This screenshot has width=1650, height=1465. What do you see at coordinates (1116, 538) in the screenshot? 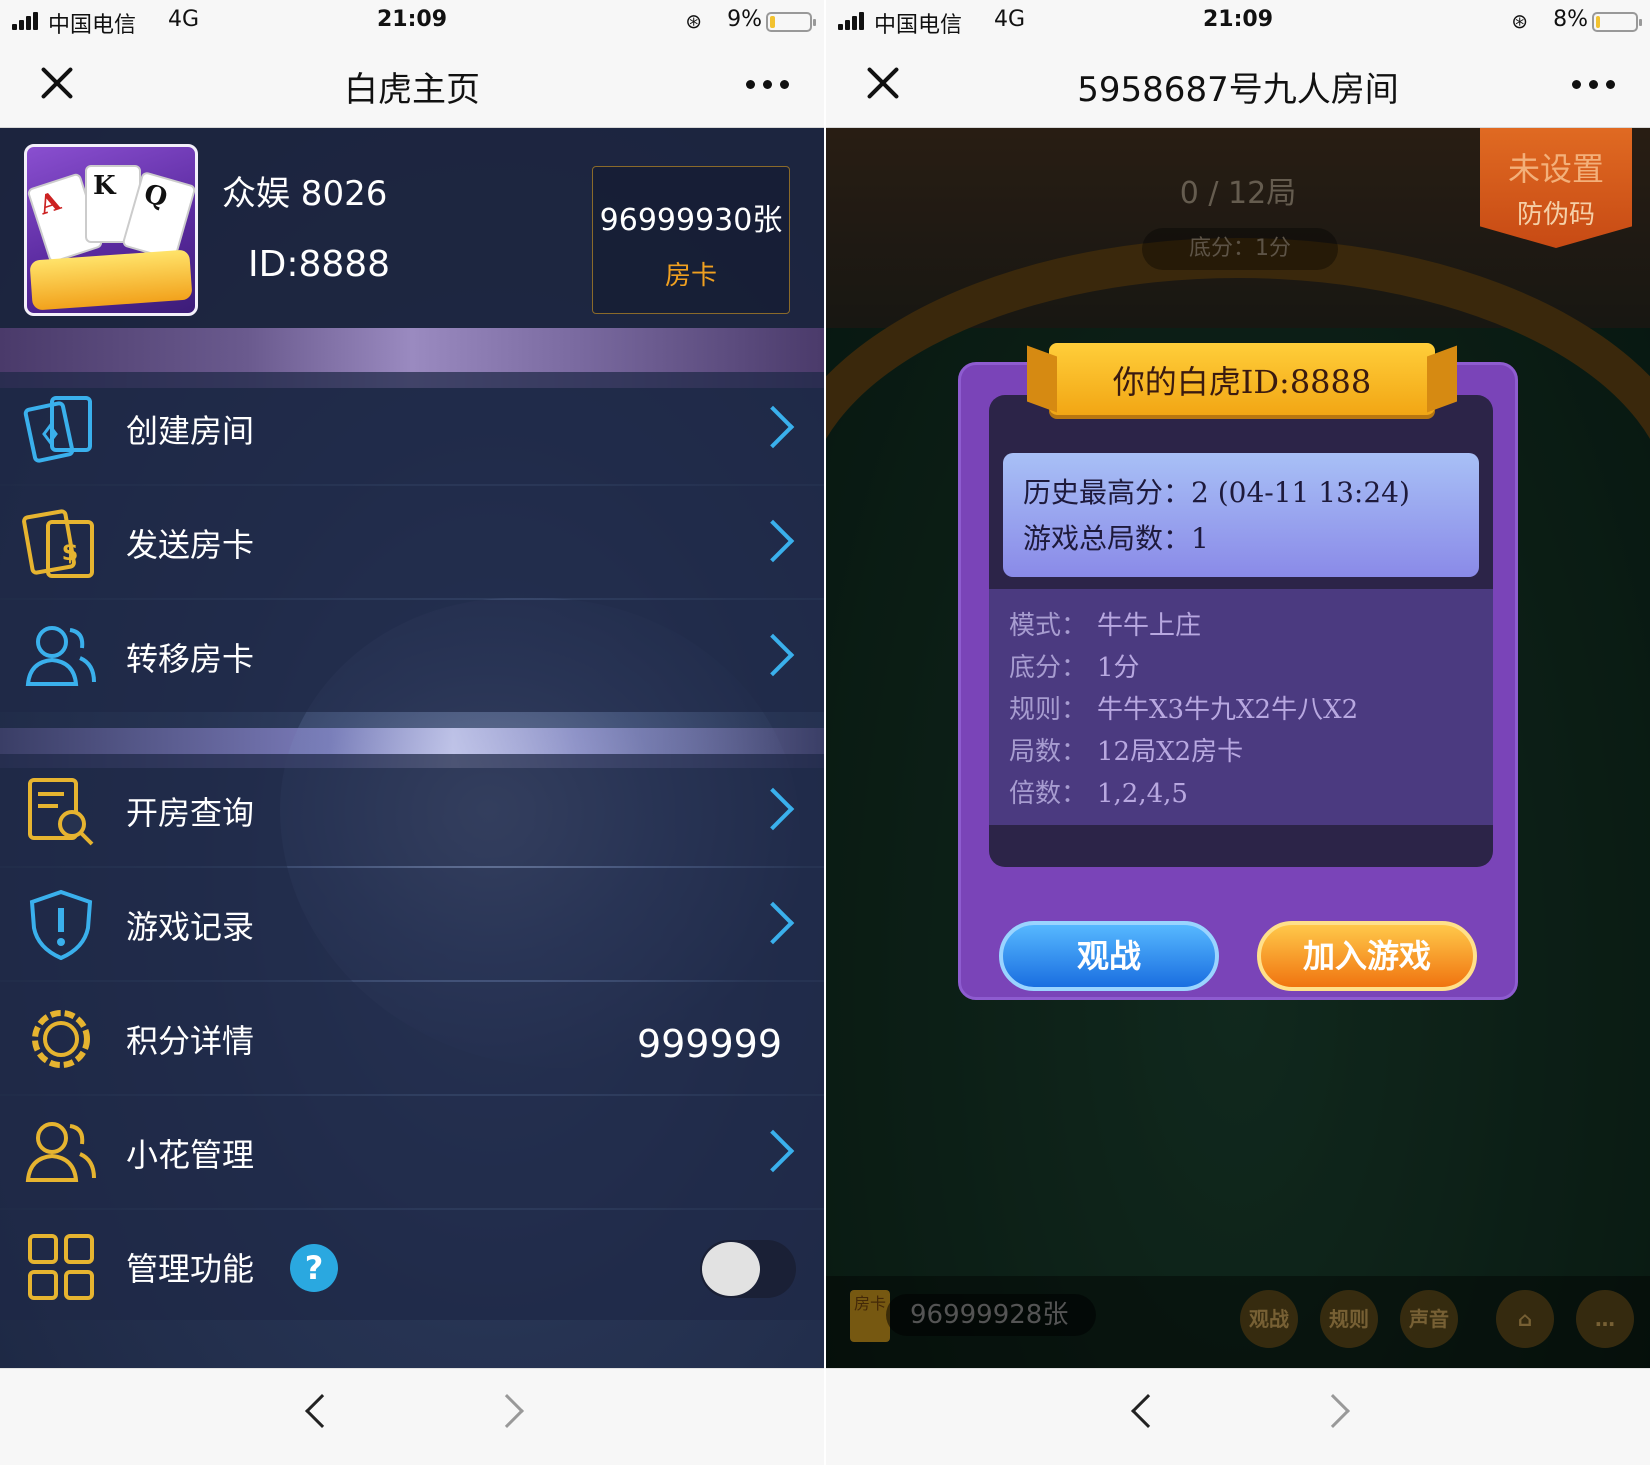
I see `stat-total-games: 游戏总局数：1` at bounding box center [1116, 538].